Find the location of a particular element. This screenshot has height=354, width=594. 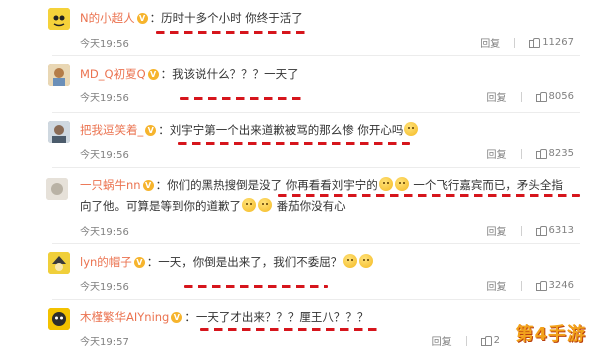

comment-actions: 回复 2 is located at coordinates (466, 340).